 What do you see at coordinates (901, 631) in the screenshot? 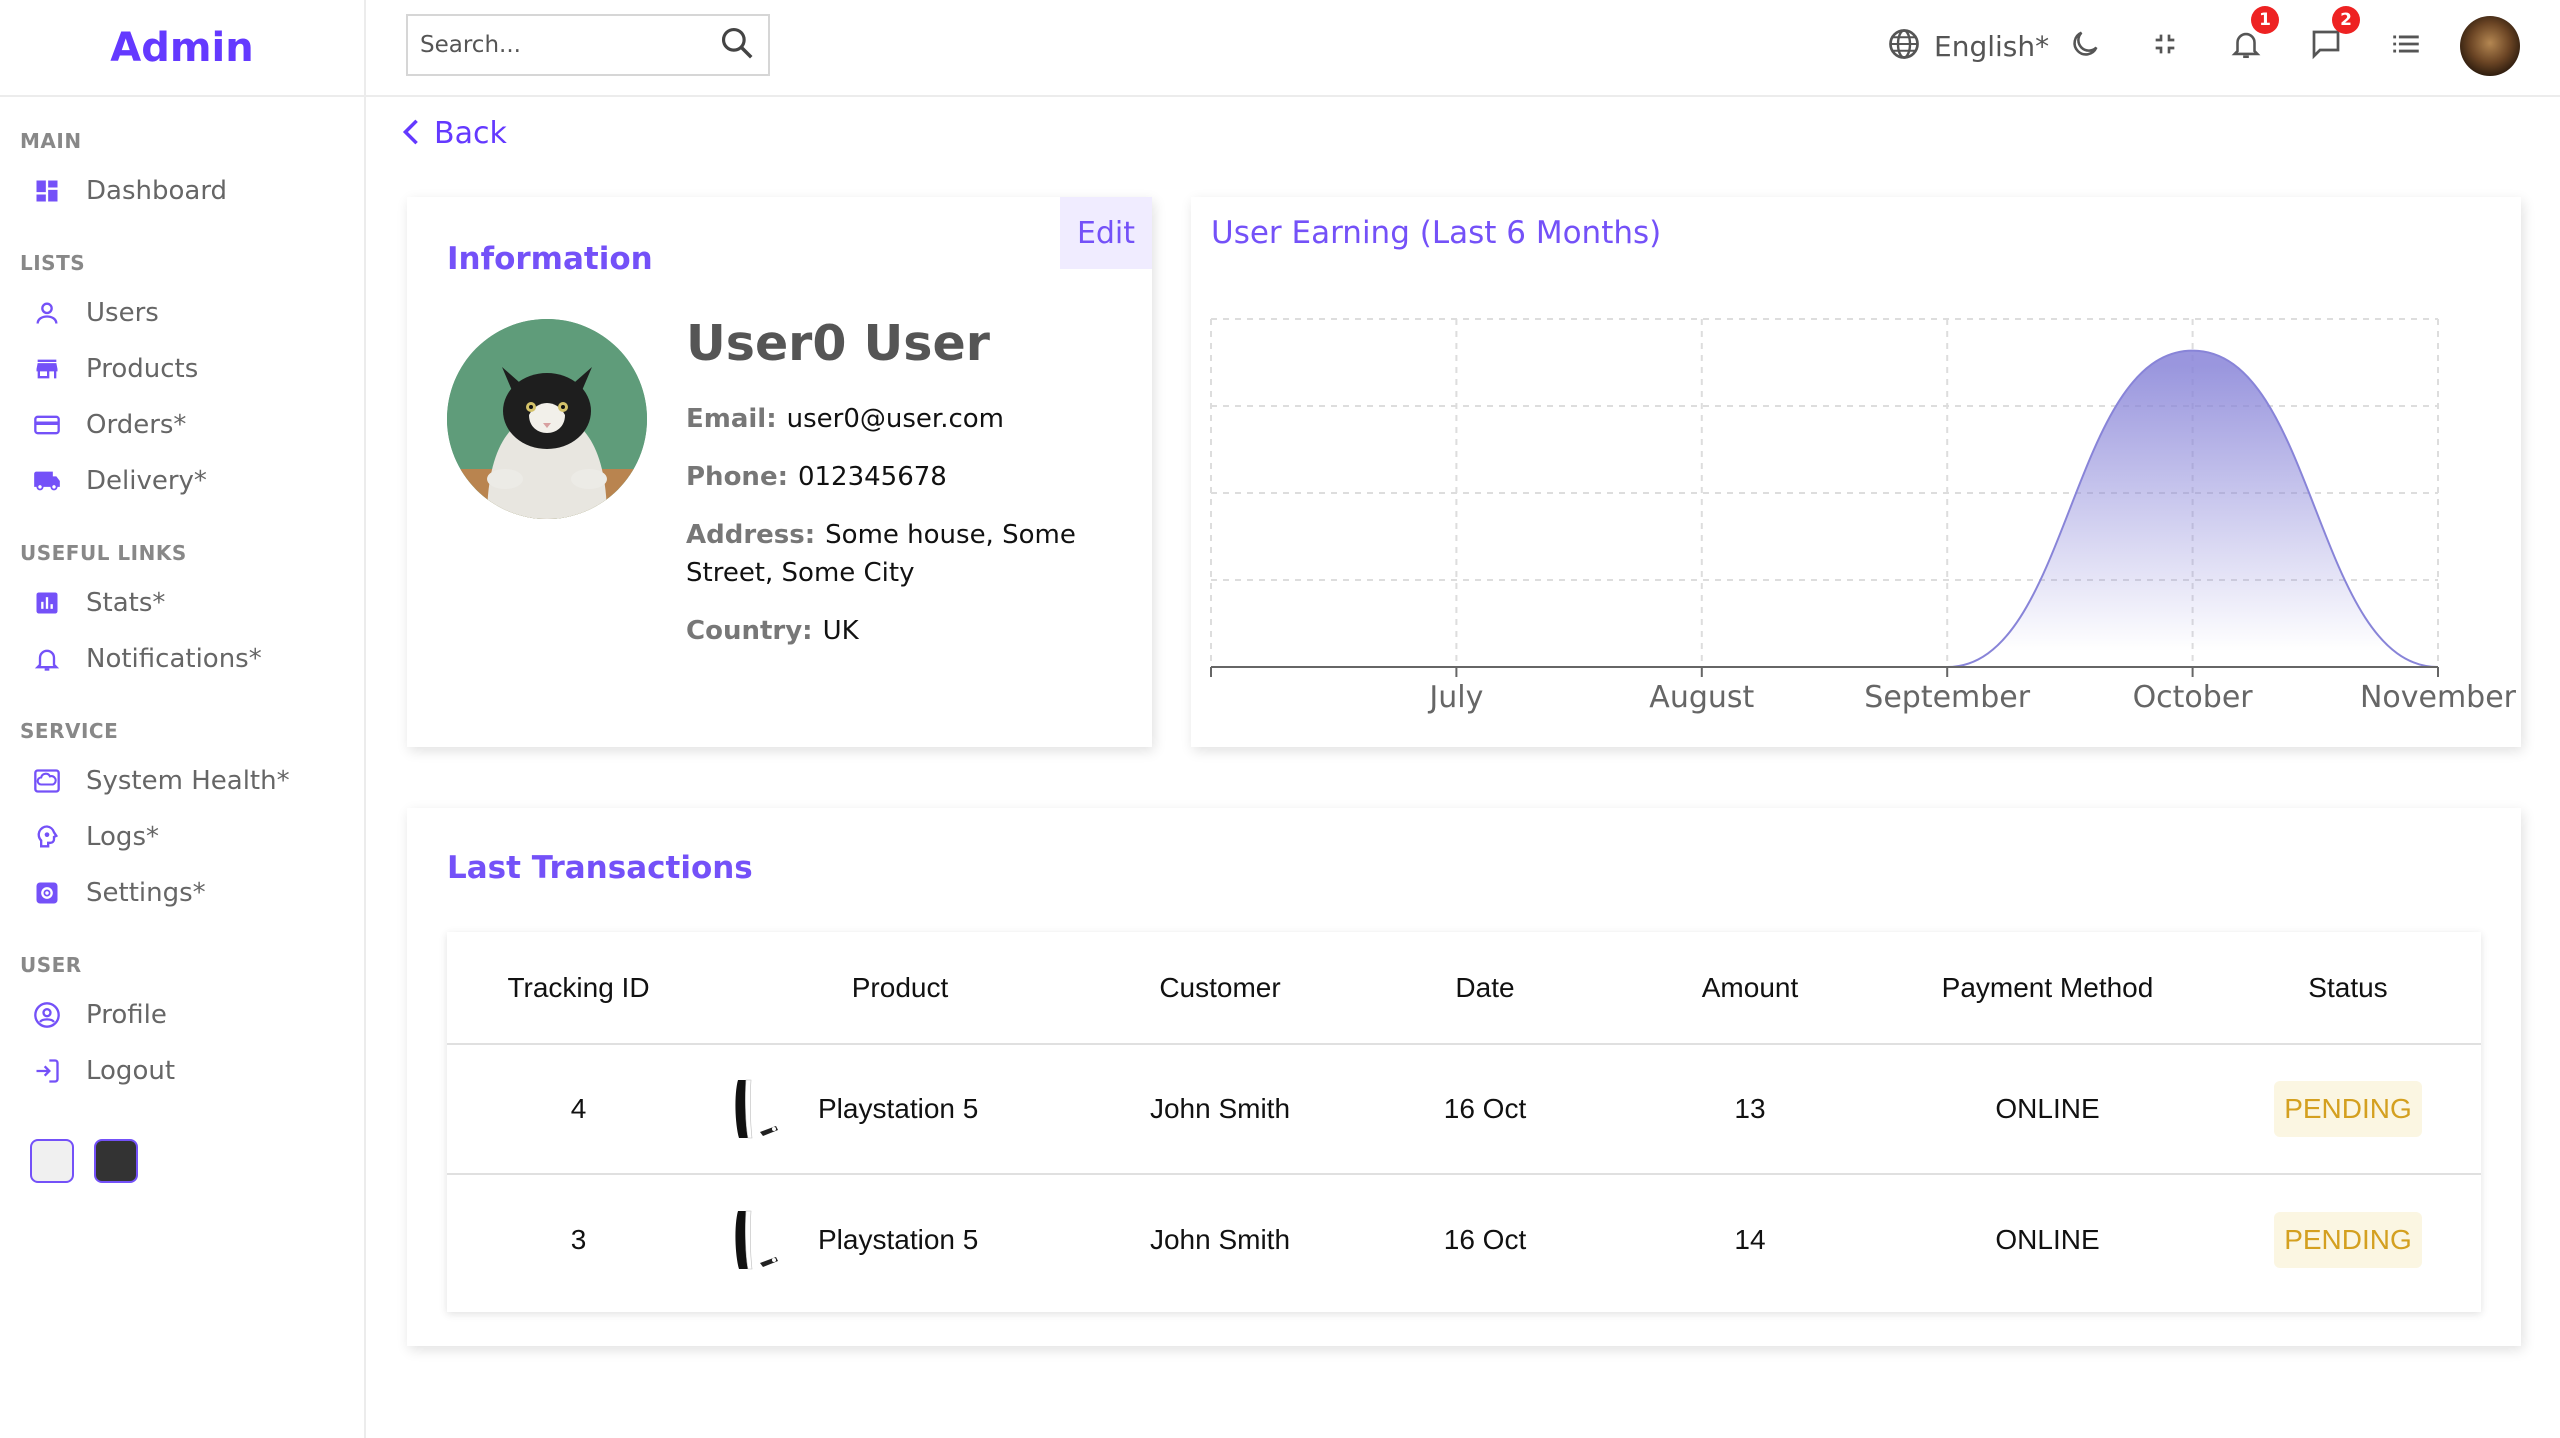
I see `country-row: Country: UK` at bounding box center [901, 631].